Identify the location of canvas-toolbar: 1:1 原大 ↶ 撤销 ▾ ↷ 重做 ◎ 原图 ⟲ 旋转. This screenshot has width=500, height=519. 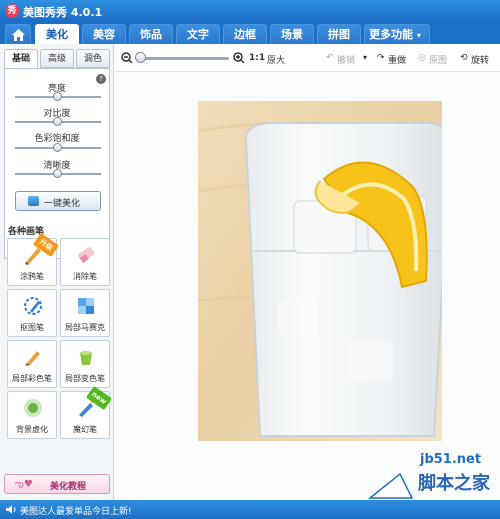
(307, 58).